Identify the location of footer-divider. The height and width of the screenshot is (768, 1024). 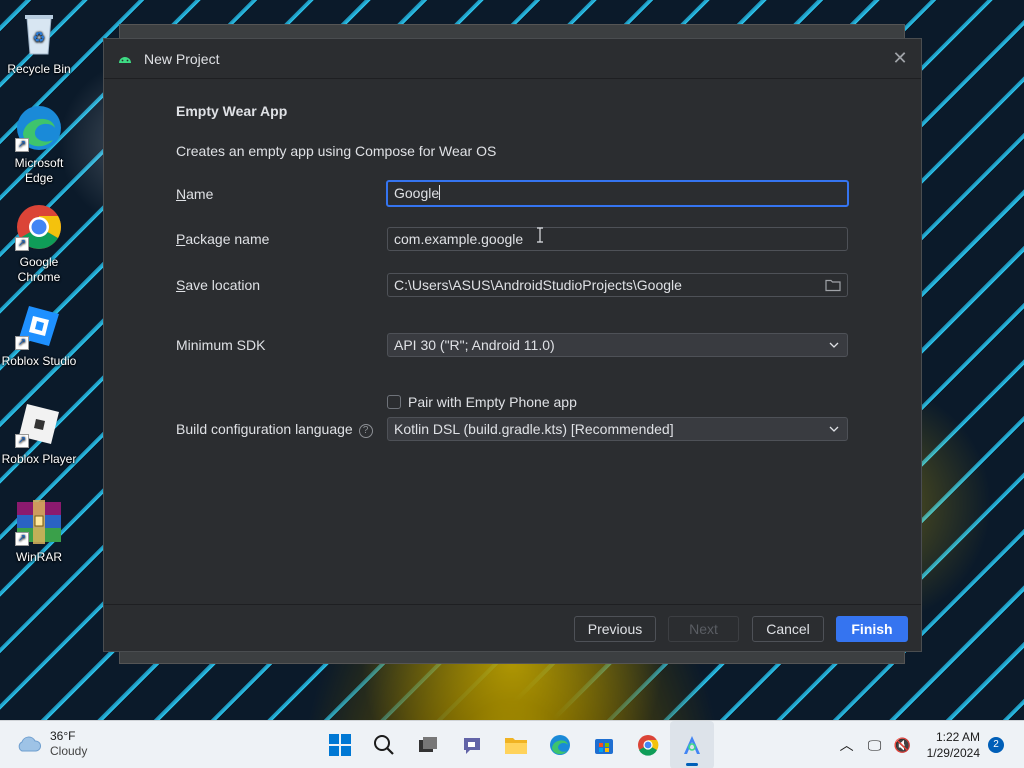
(512, 604).